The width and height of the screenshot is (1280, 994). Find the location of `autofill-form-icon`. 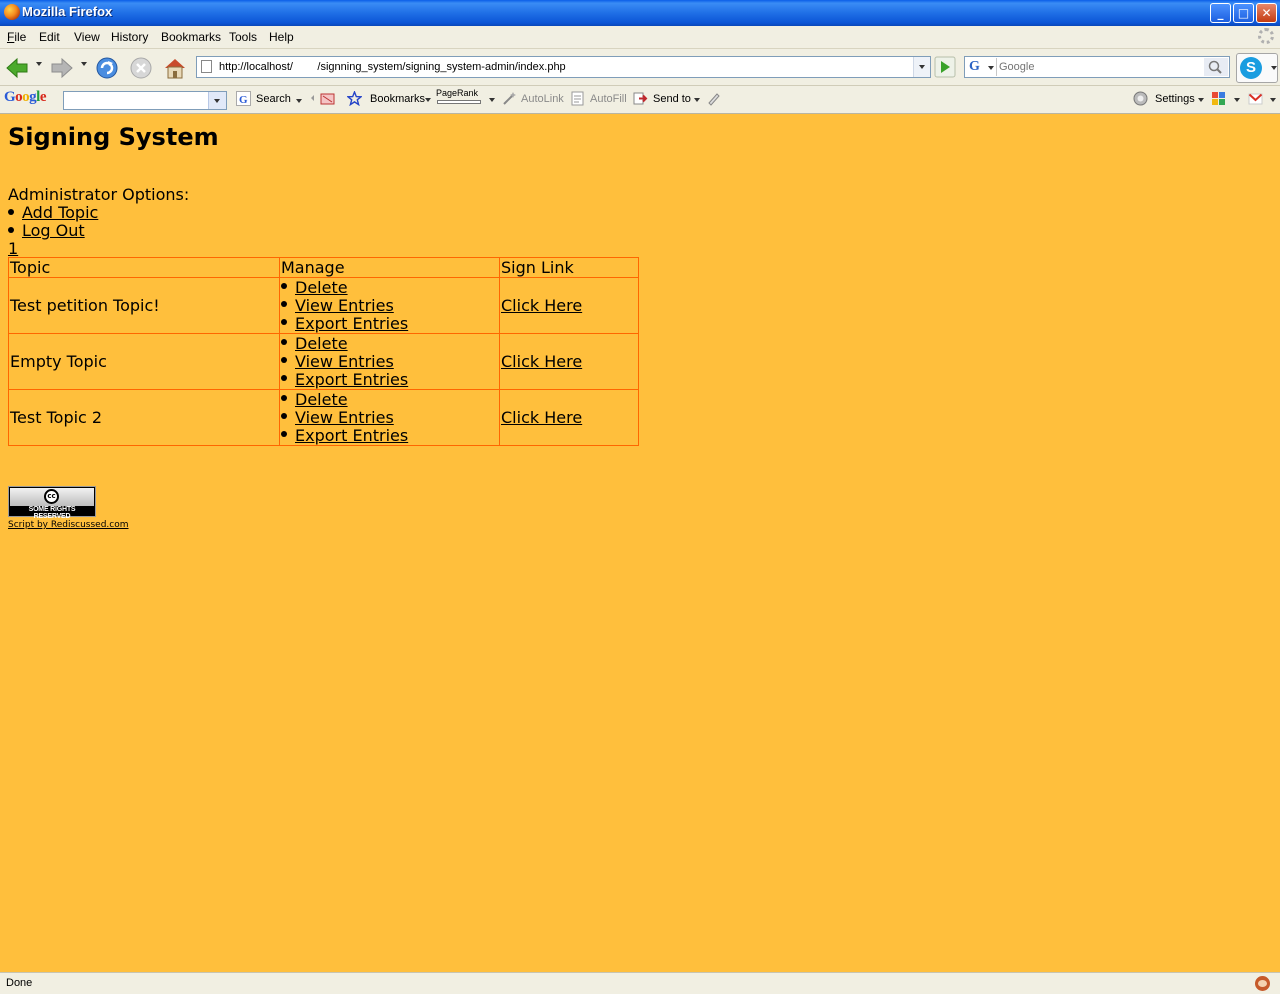

autofill-form-icon is located at coordinates (577, 98).